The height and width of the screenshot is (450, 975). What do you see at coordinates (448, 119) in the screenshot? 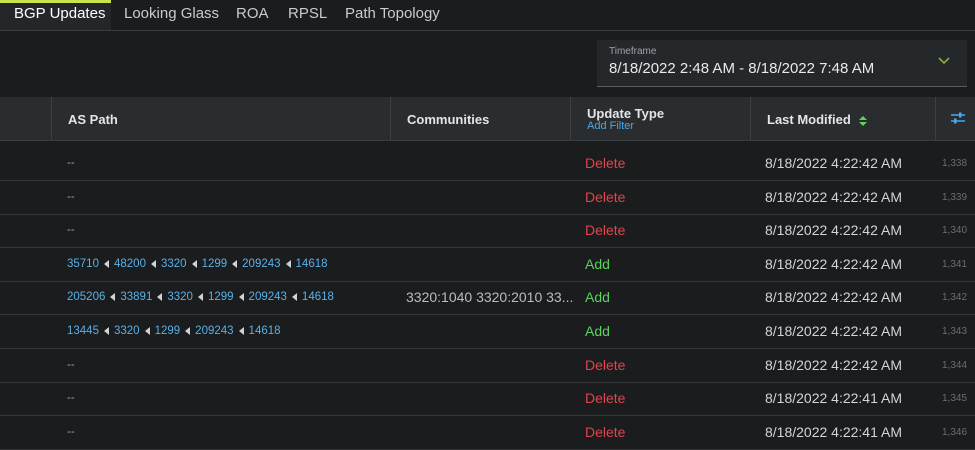
I see `communities-header-label: Communities` at bounding box center [448, 119].